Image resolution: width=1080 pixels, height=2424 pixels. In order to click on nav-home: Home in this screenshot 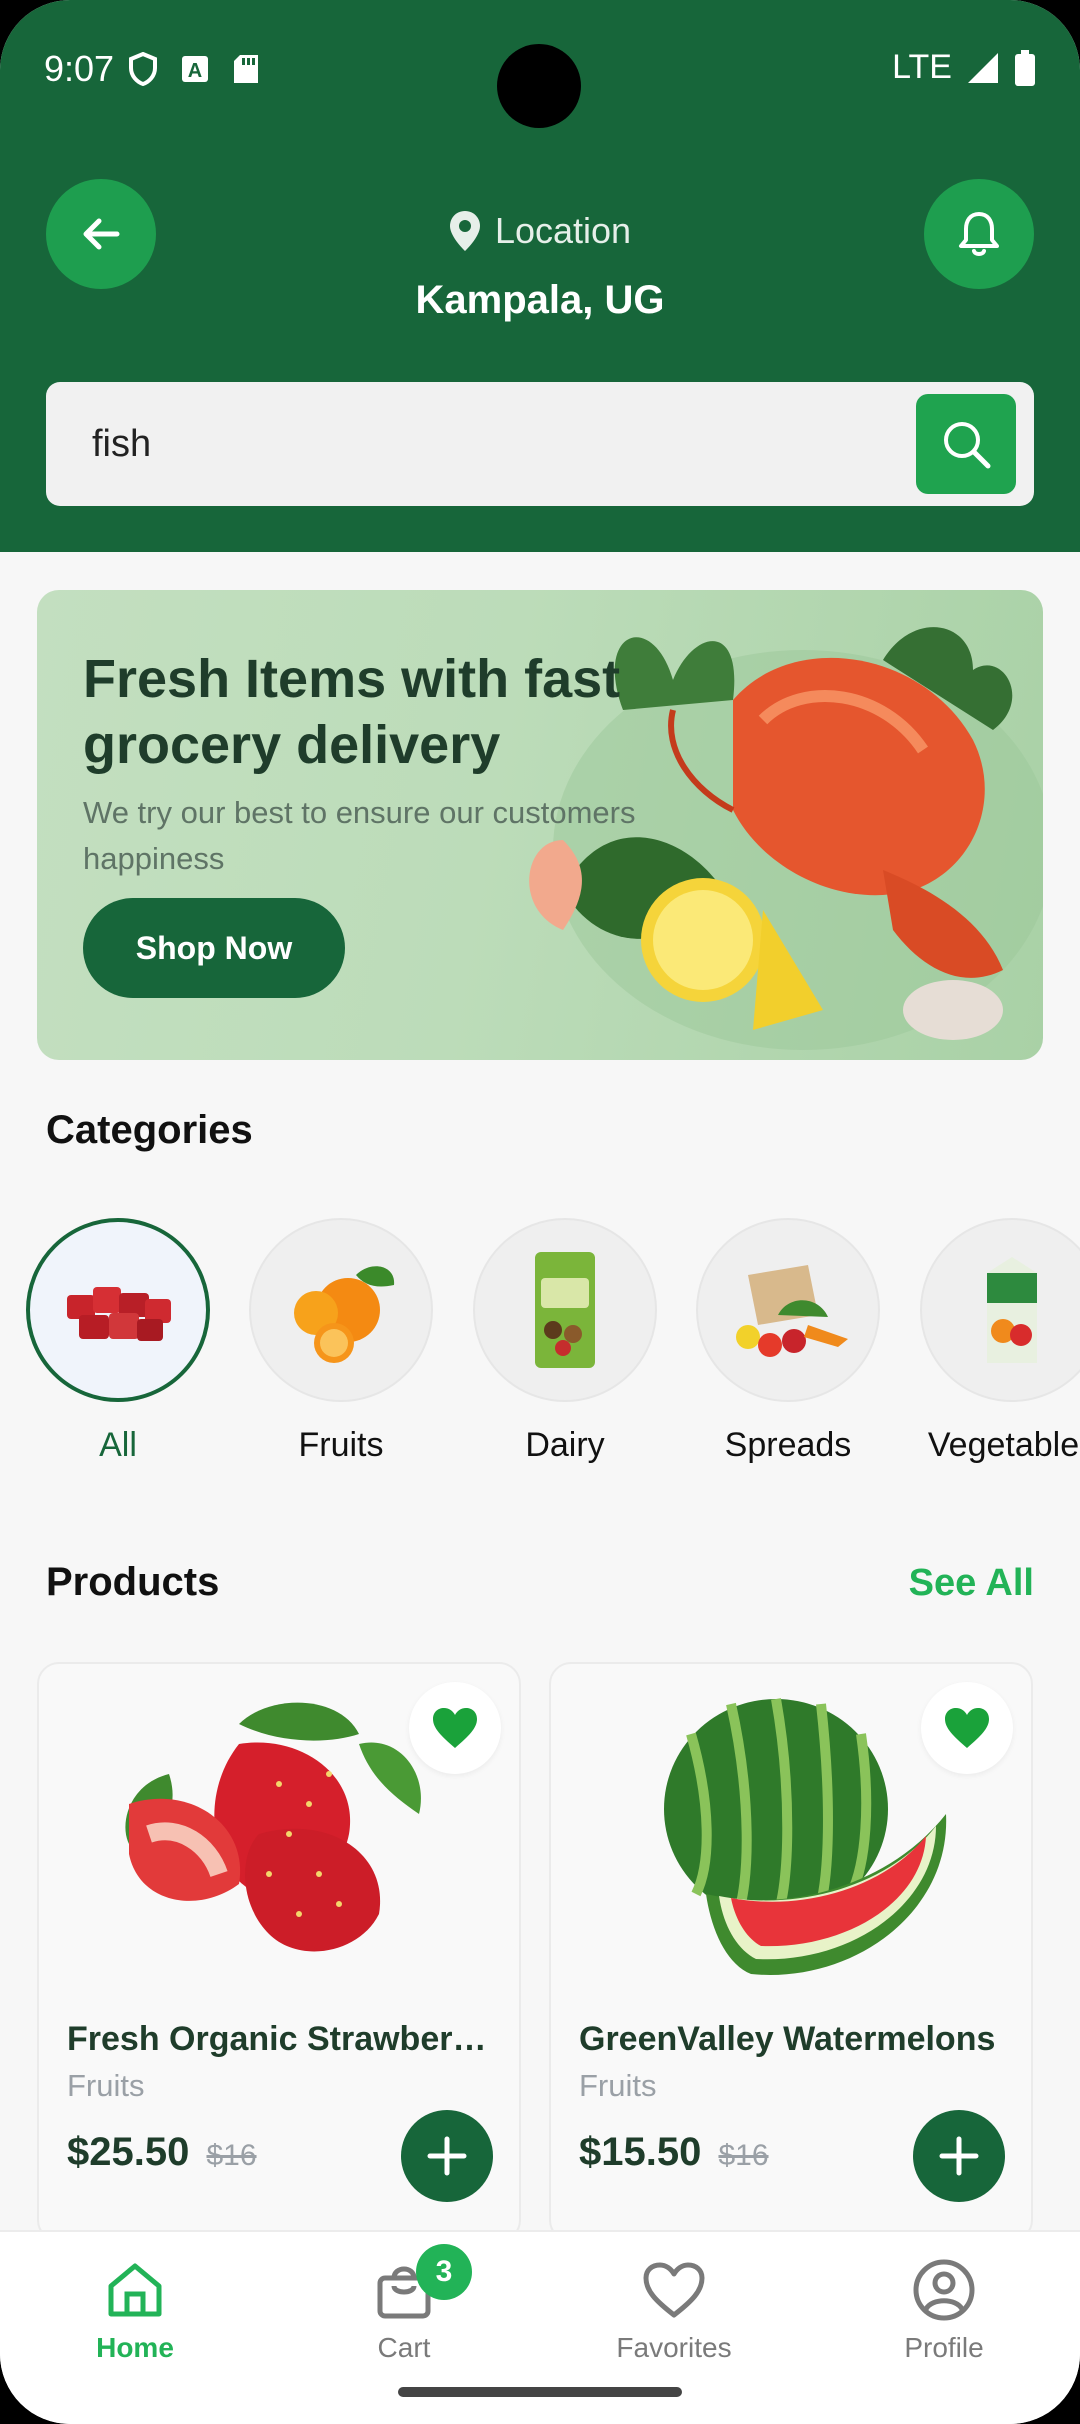, I will do `click(135, 2309)`.